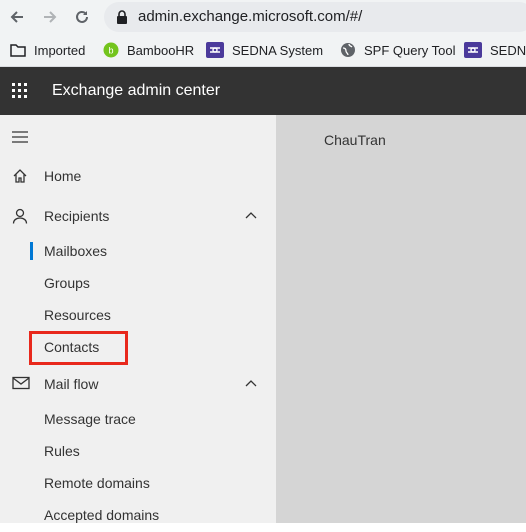  What do you see at coordinates (138, 284) in the screenshot?
I see `nav-groups: Groups` at bounding box center [138, 284].